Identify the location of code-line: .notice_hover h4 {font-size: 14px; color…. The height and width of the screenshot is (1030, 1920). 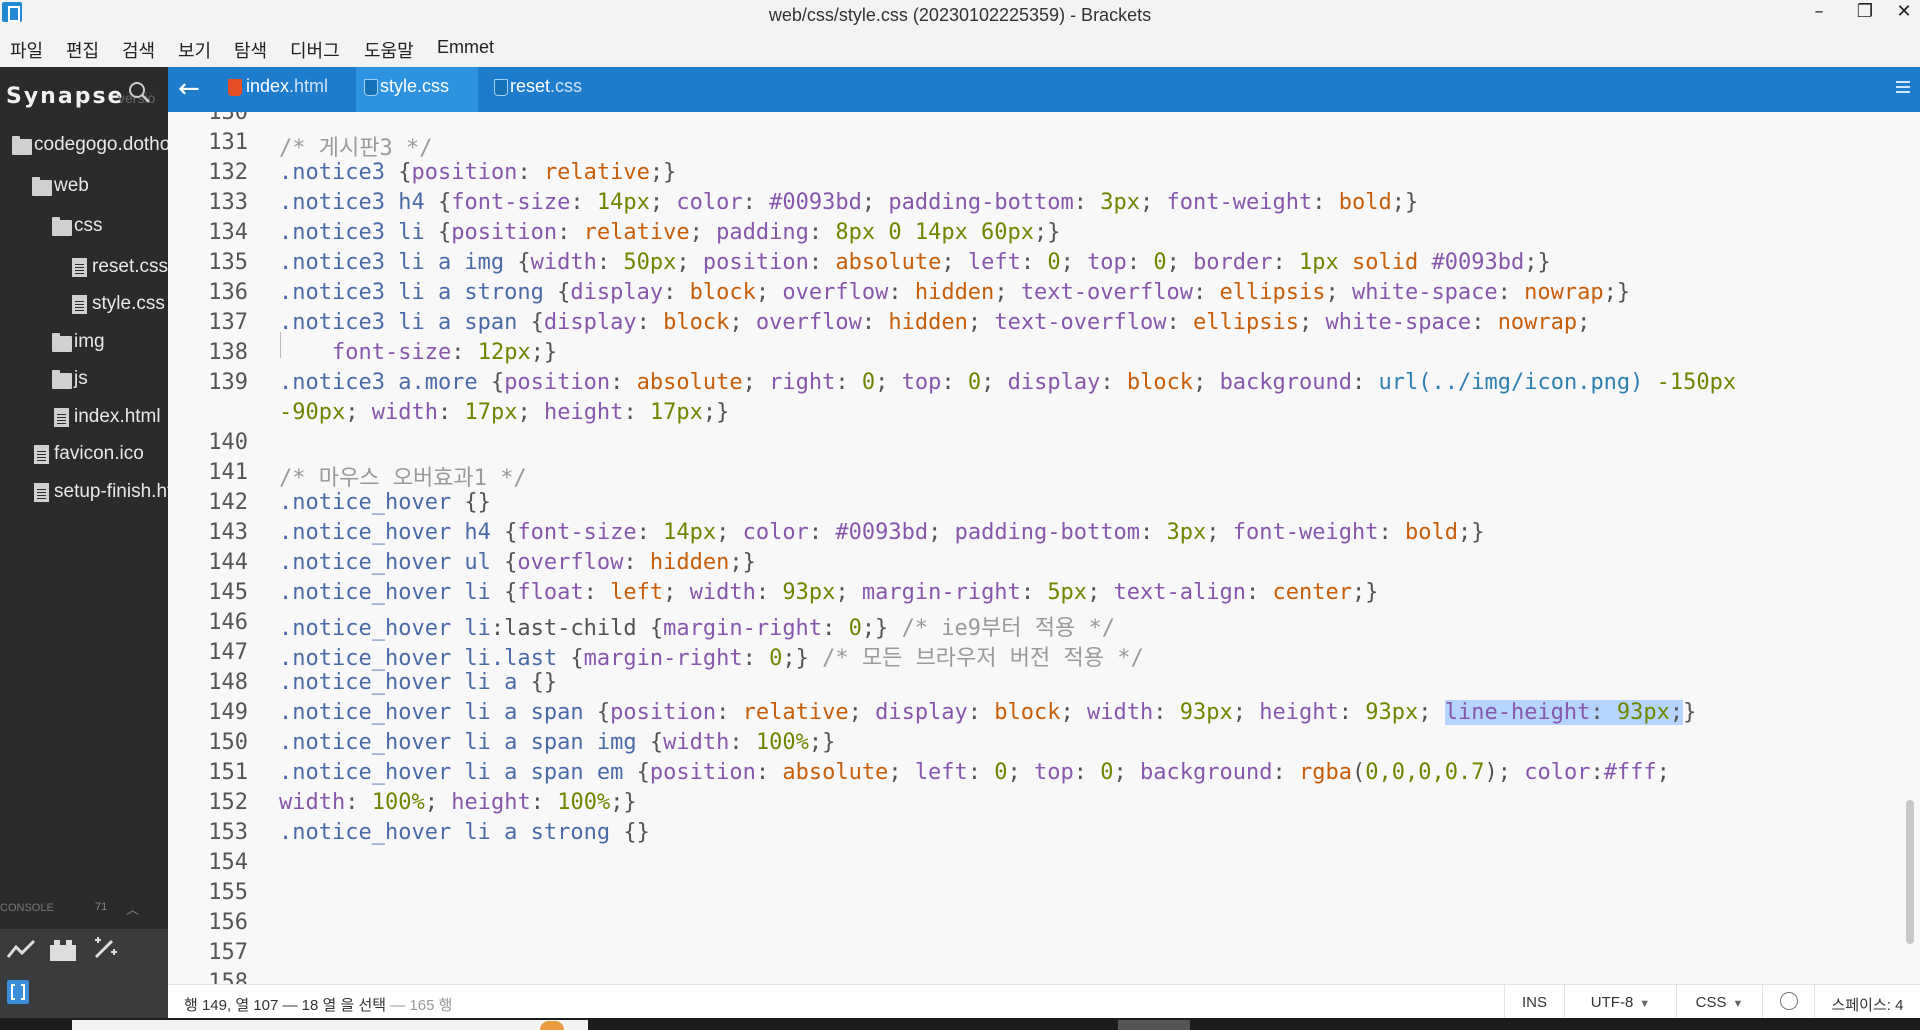
(881, 532).